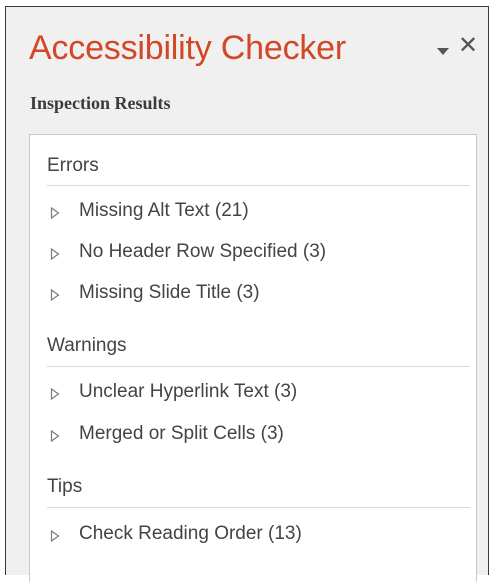 This screenshot has width=491, height=582. What do you see at coordinates (188, 391) in the screenshot?
I see `result-item-label: Unclear Hyperlink Text (3)` at bounding box center [188, 391].